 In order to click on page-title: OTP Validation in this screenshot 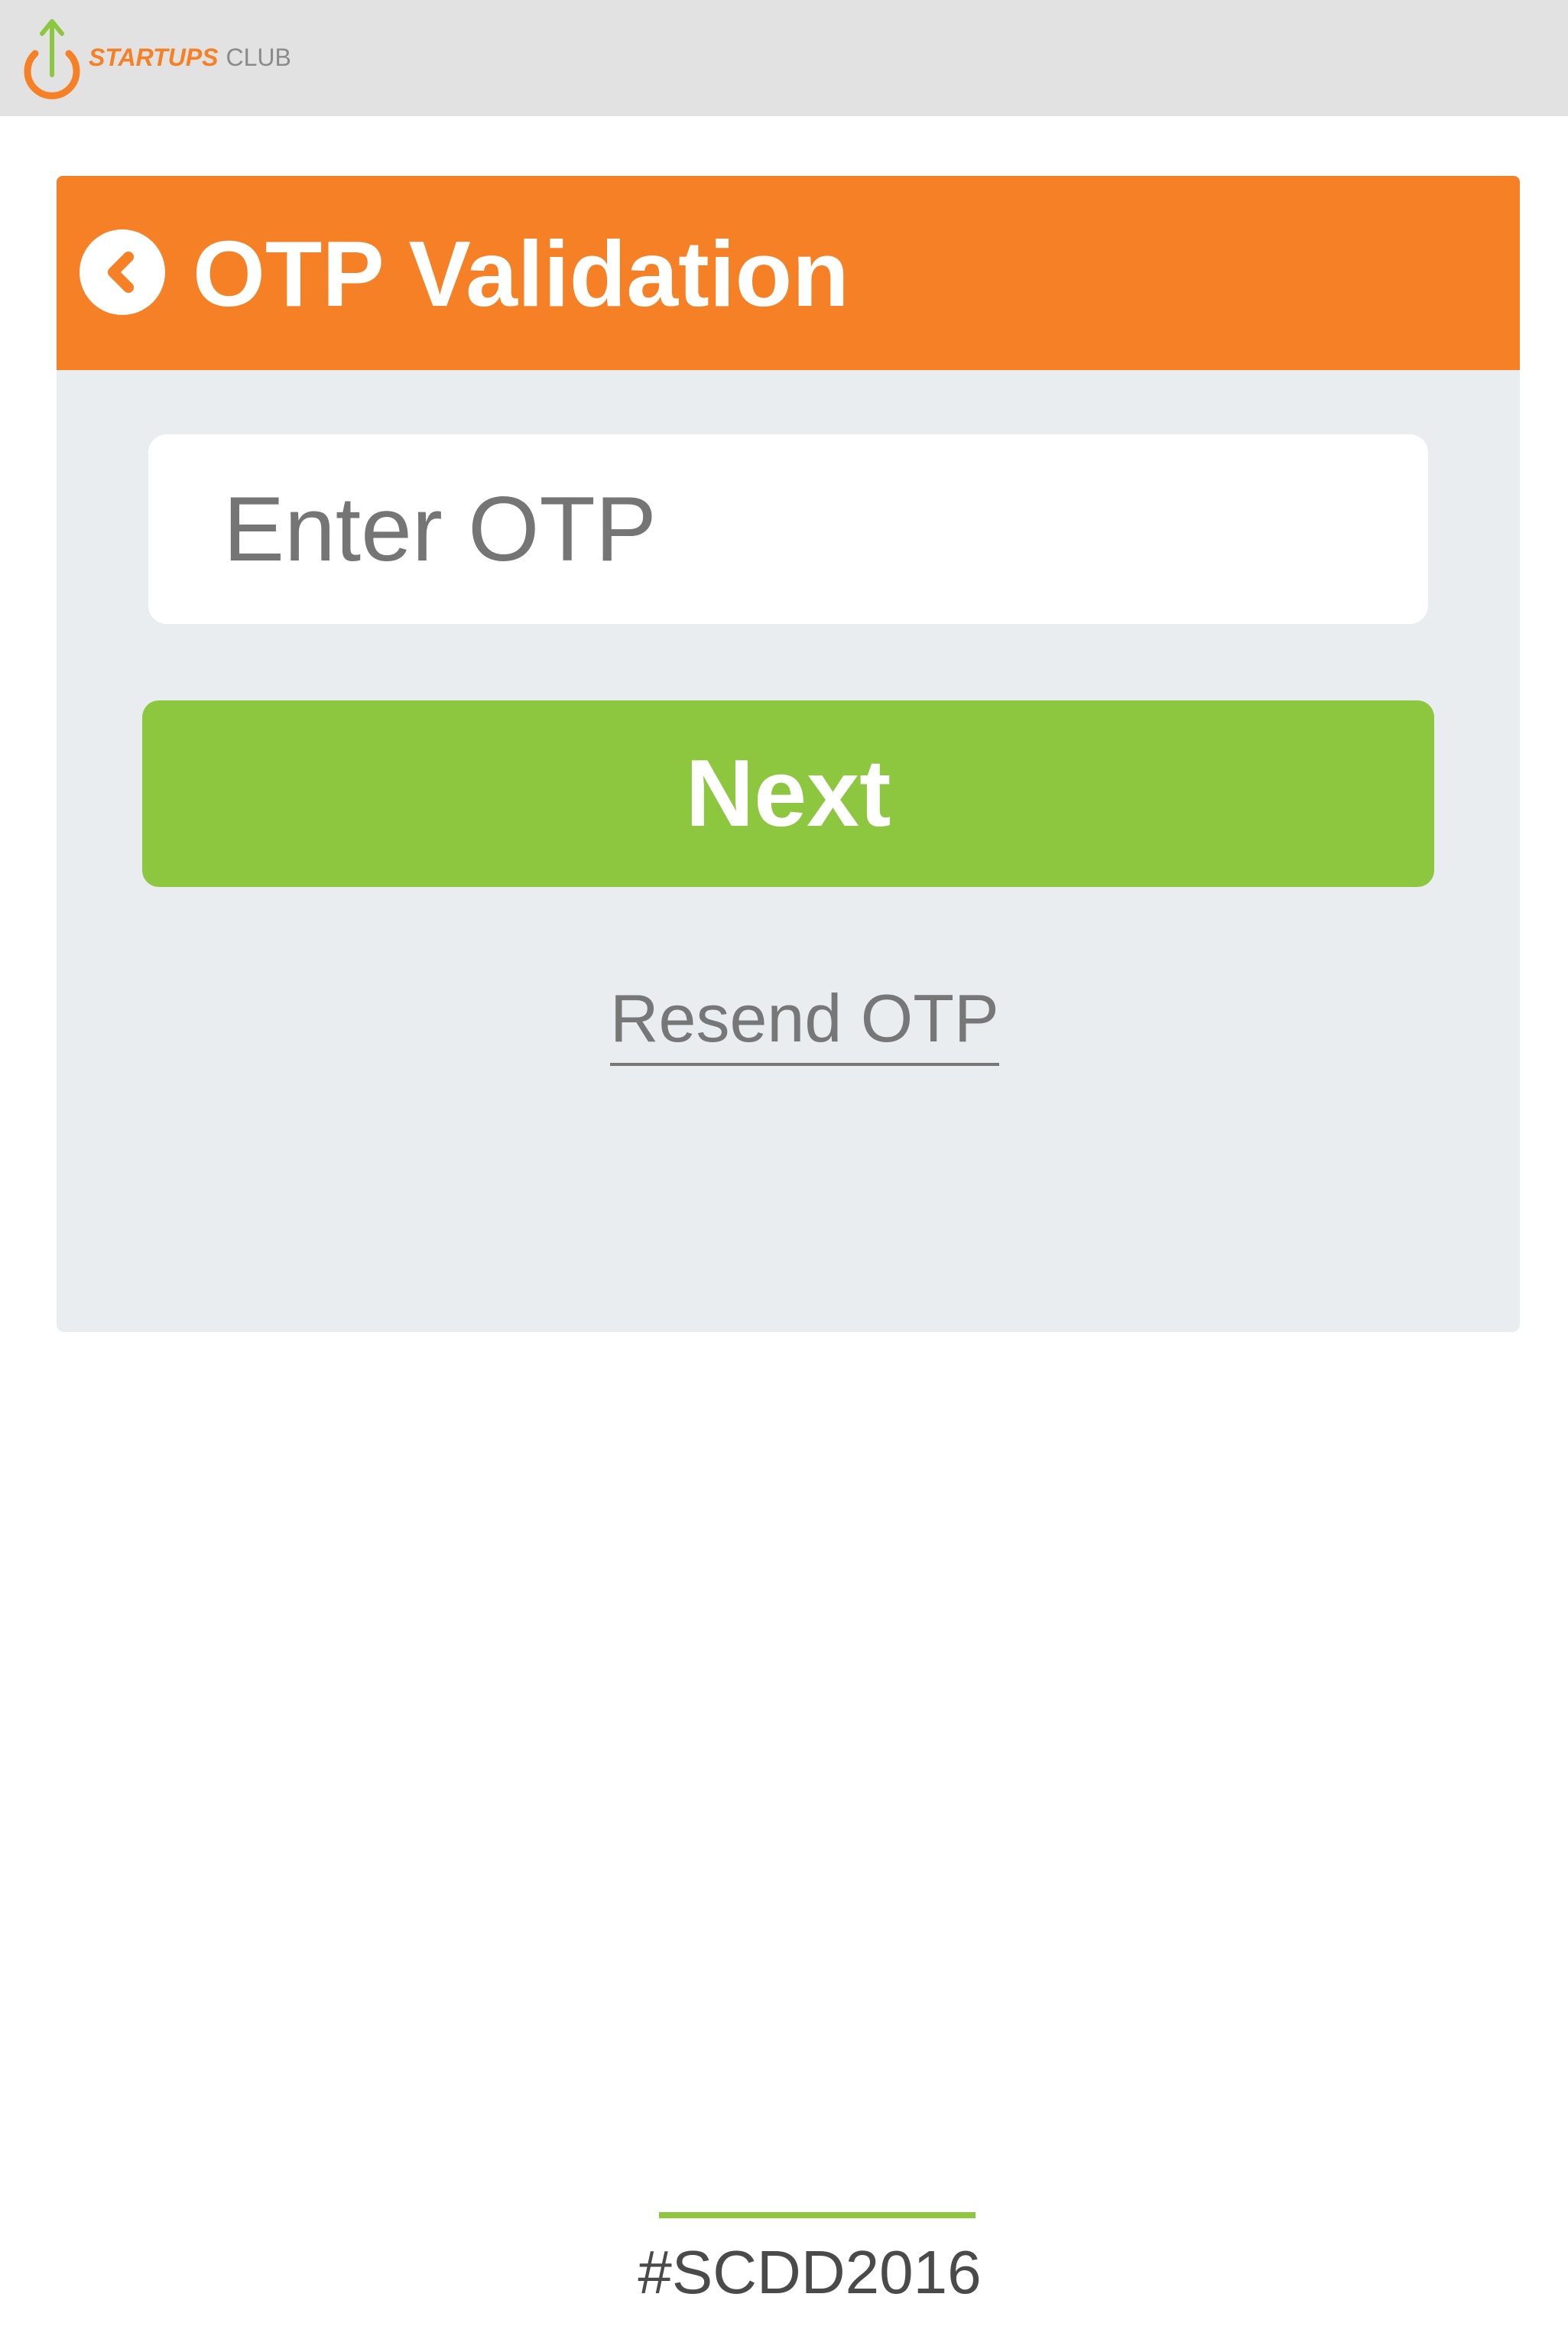, I will do `click(521, 274)`.